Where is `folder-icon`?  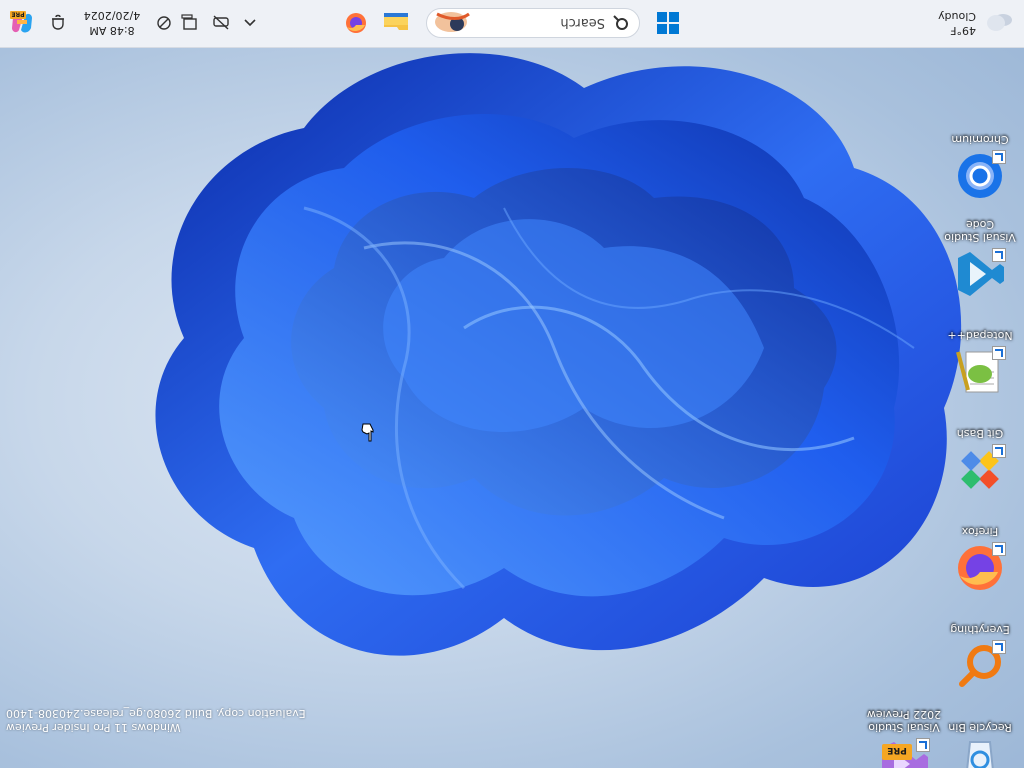
folder-icon is located at coordinates (396, 21).